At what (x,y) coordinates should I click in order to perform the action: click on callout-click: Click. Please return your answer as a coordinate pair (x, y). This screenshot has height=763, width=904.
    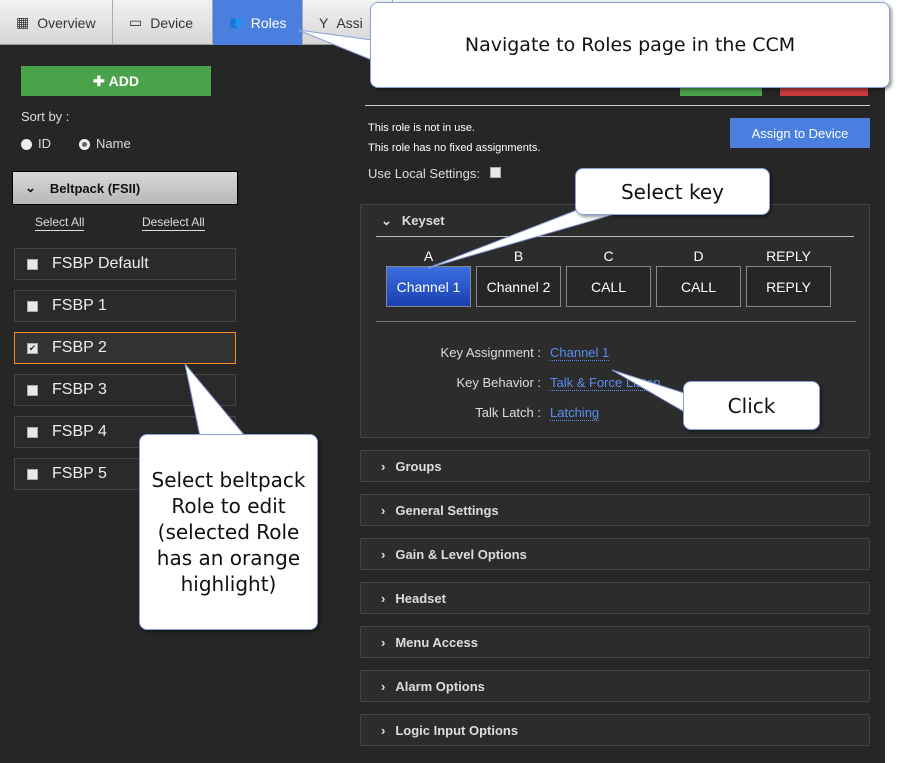
    Looking at the image, I should click on (751, 405).